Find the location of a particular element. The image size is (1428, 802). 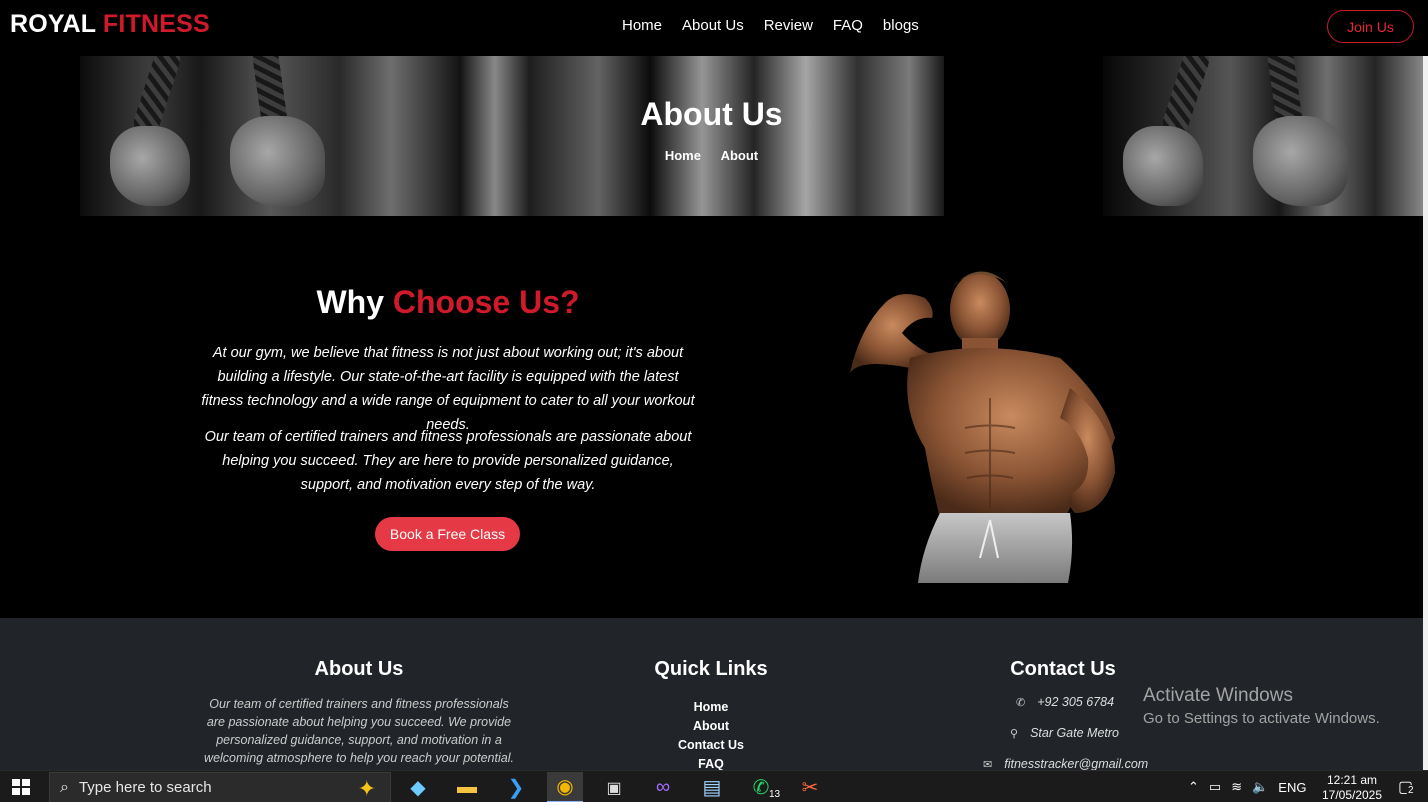

activate-windows-title: Activate Windows is located at coordinates (1218, 695).